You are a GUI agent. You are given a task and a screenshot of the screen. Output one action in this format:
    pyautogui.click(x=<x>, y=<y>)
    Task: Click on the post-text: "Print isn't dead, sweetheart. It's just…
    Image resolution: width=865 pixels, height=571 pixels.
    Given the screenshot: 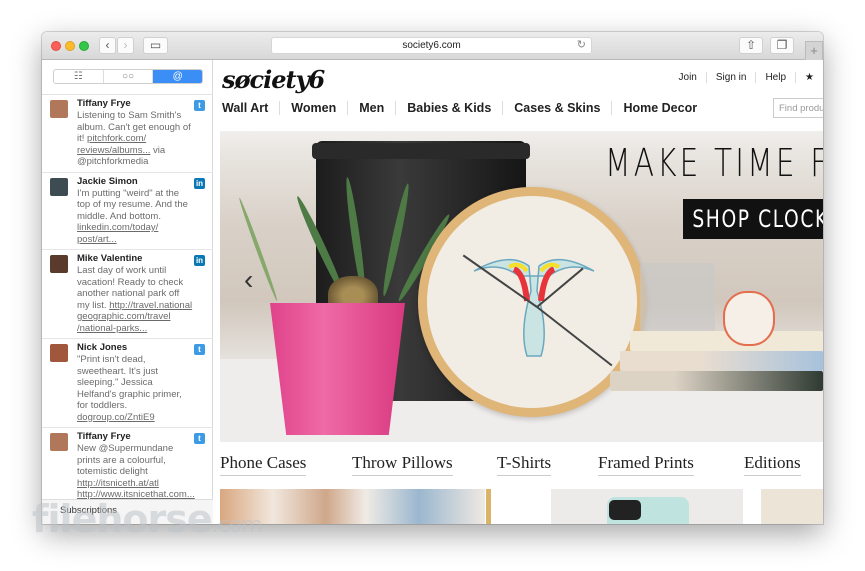 What is the action you would take?
    pyautogui.click(x=129, y=388)
    